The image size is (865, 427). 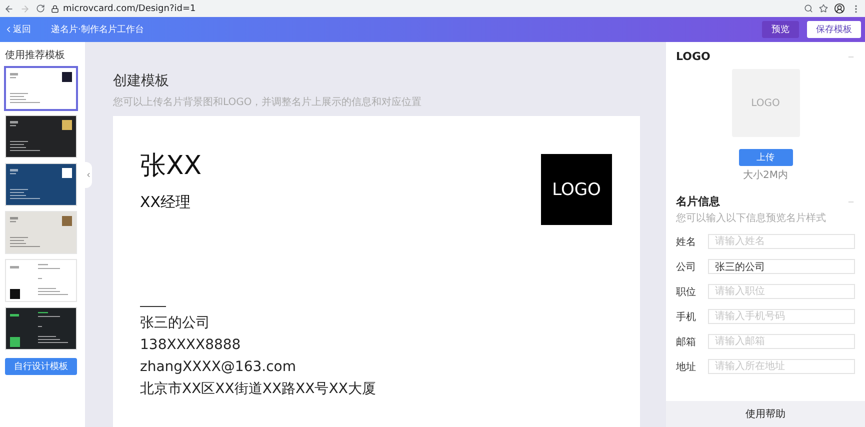 I want to click on reload-icon, so click(x=40, y=8).